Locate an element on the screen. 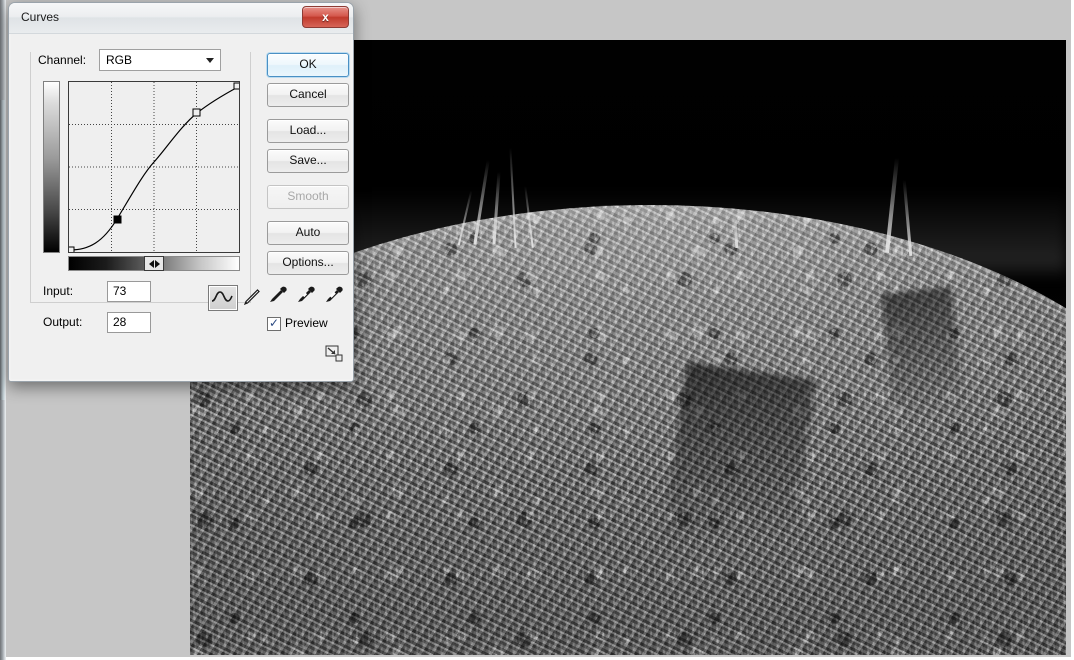 The height and width of the screenshot is (660, 1074). chevron-down-icon is located at coordinates (210, 60).